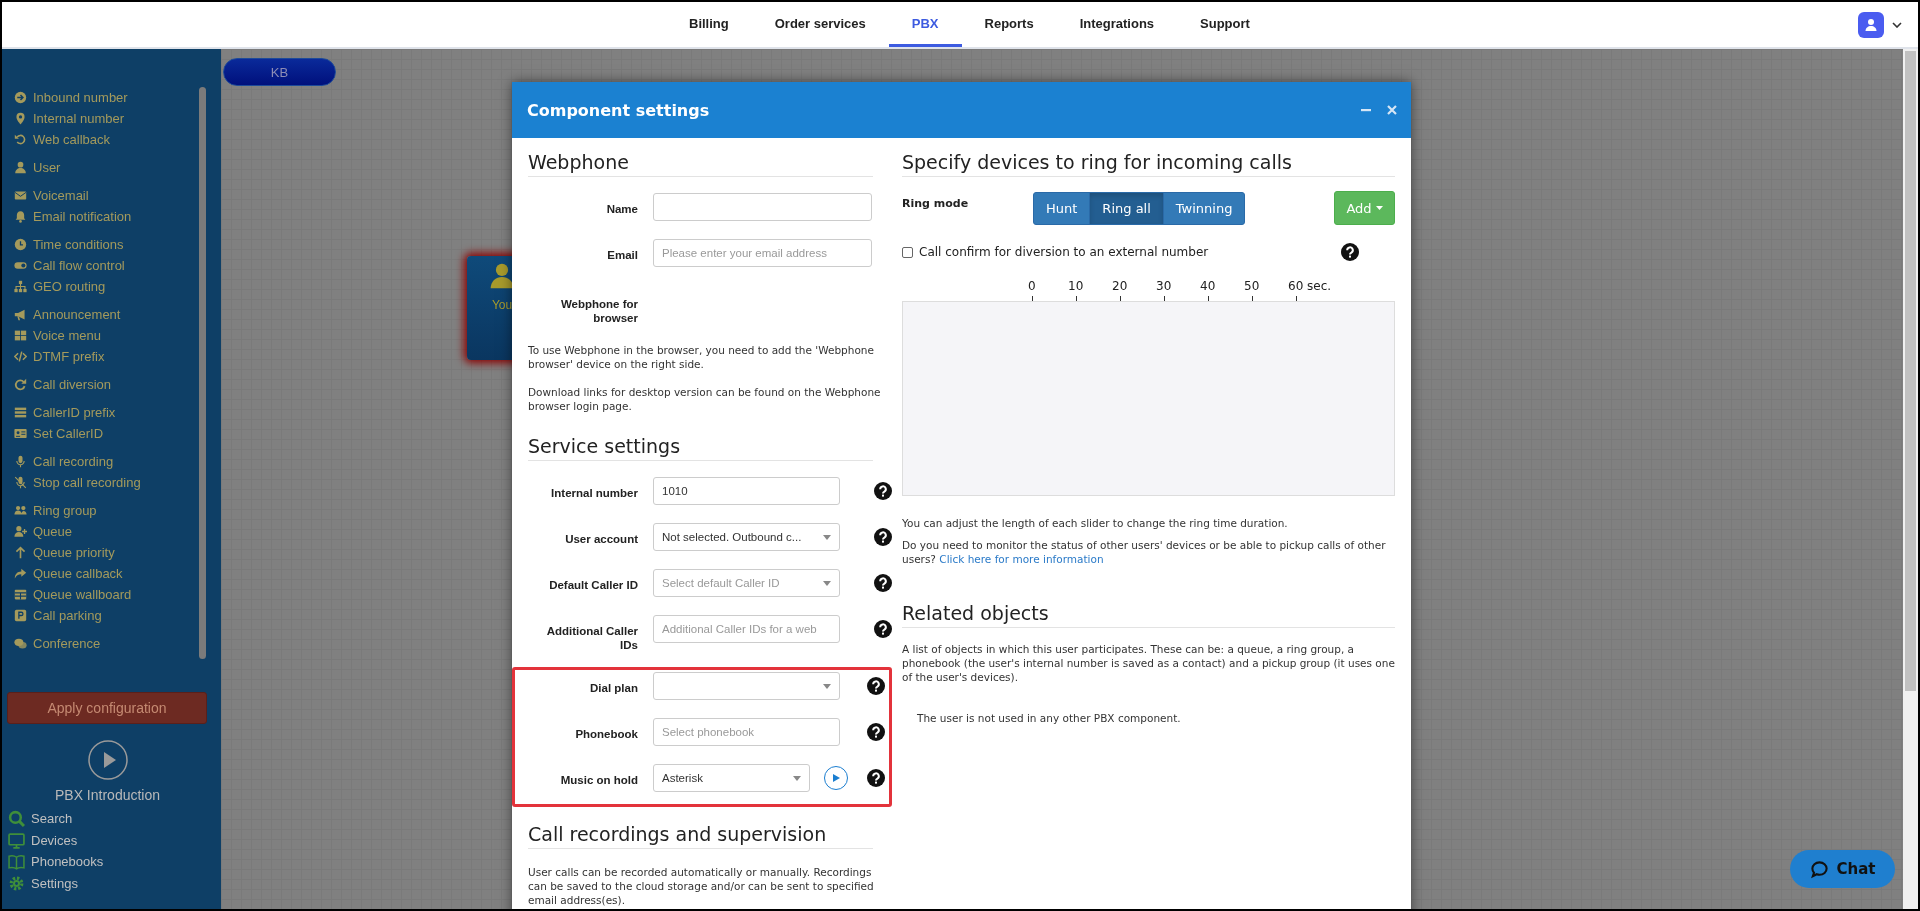 The height and width of the screenshot is (911, 1920). Describe the element at coordinates (1144, 552) in the screenshot. I see `help-text: Do you need to monitor the status of other users' devices or be able to pickup calls of other users? Click here for more information` at that location.